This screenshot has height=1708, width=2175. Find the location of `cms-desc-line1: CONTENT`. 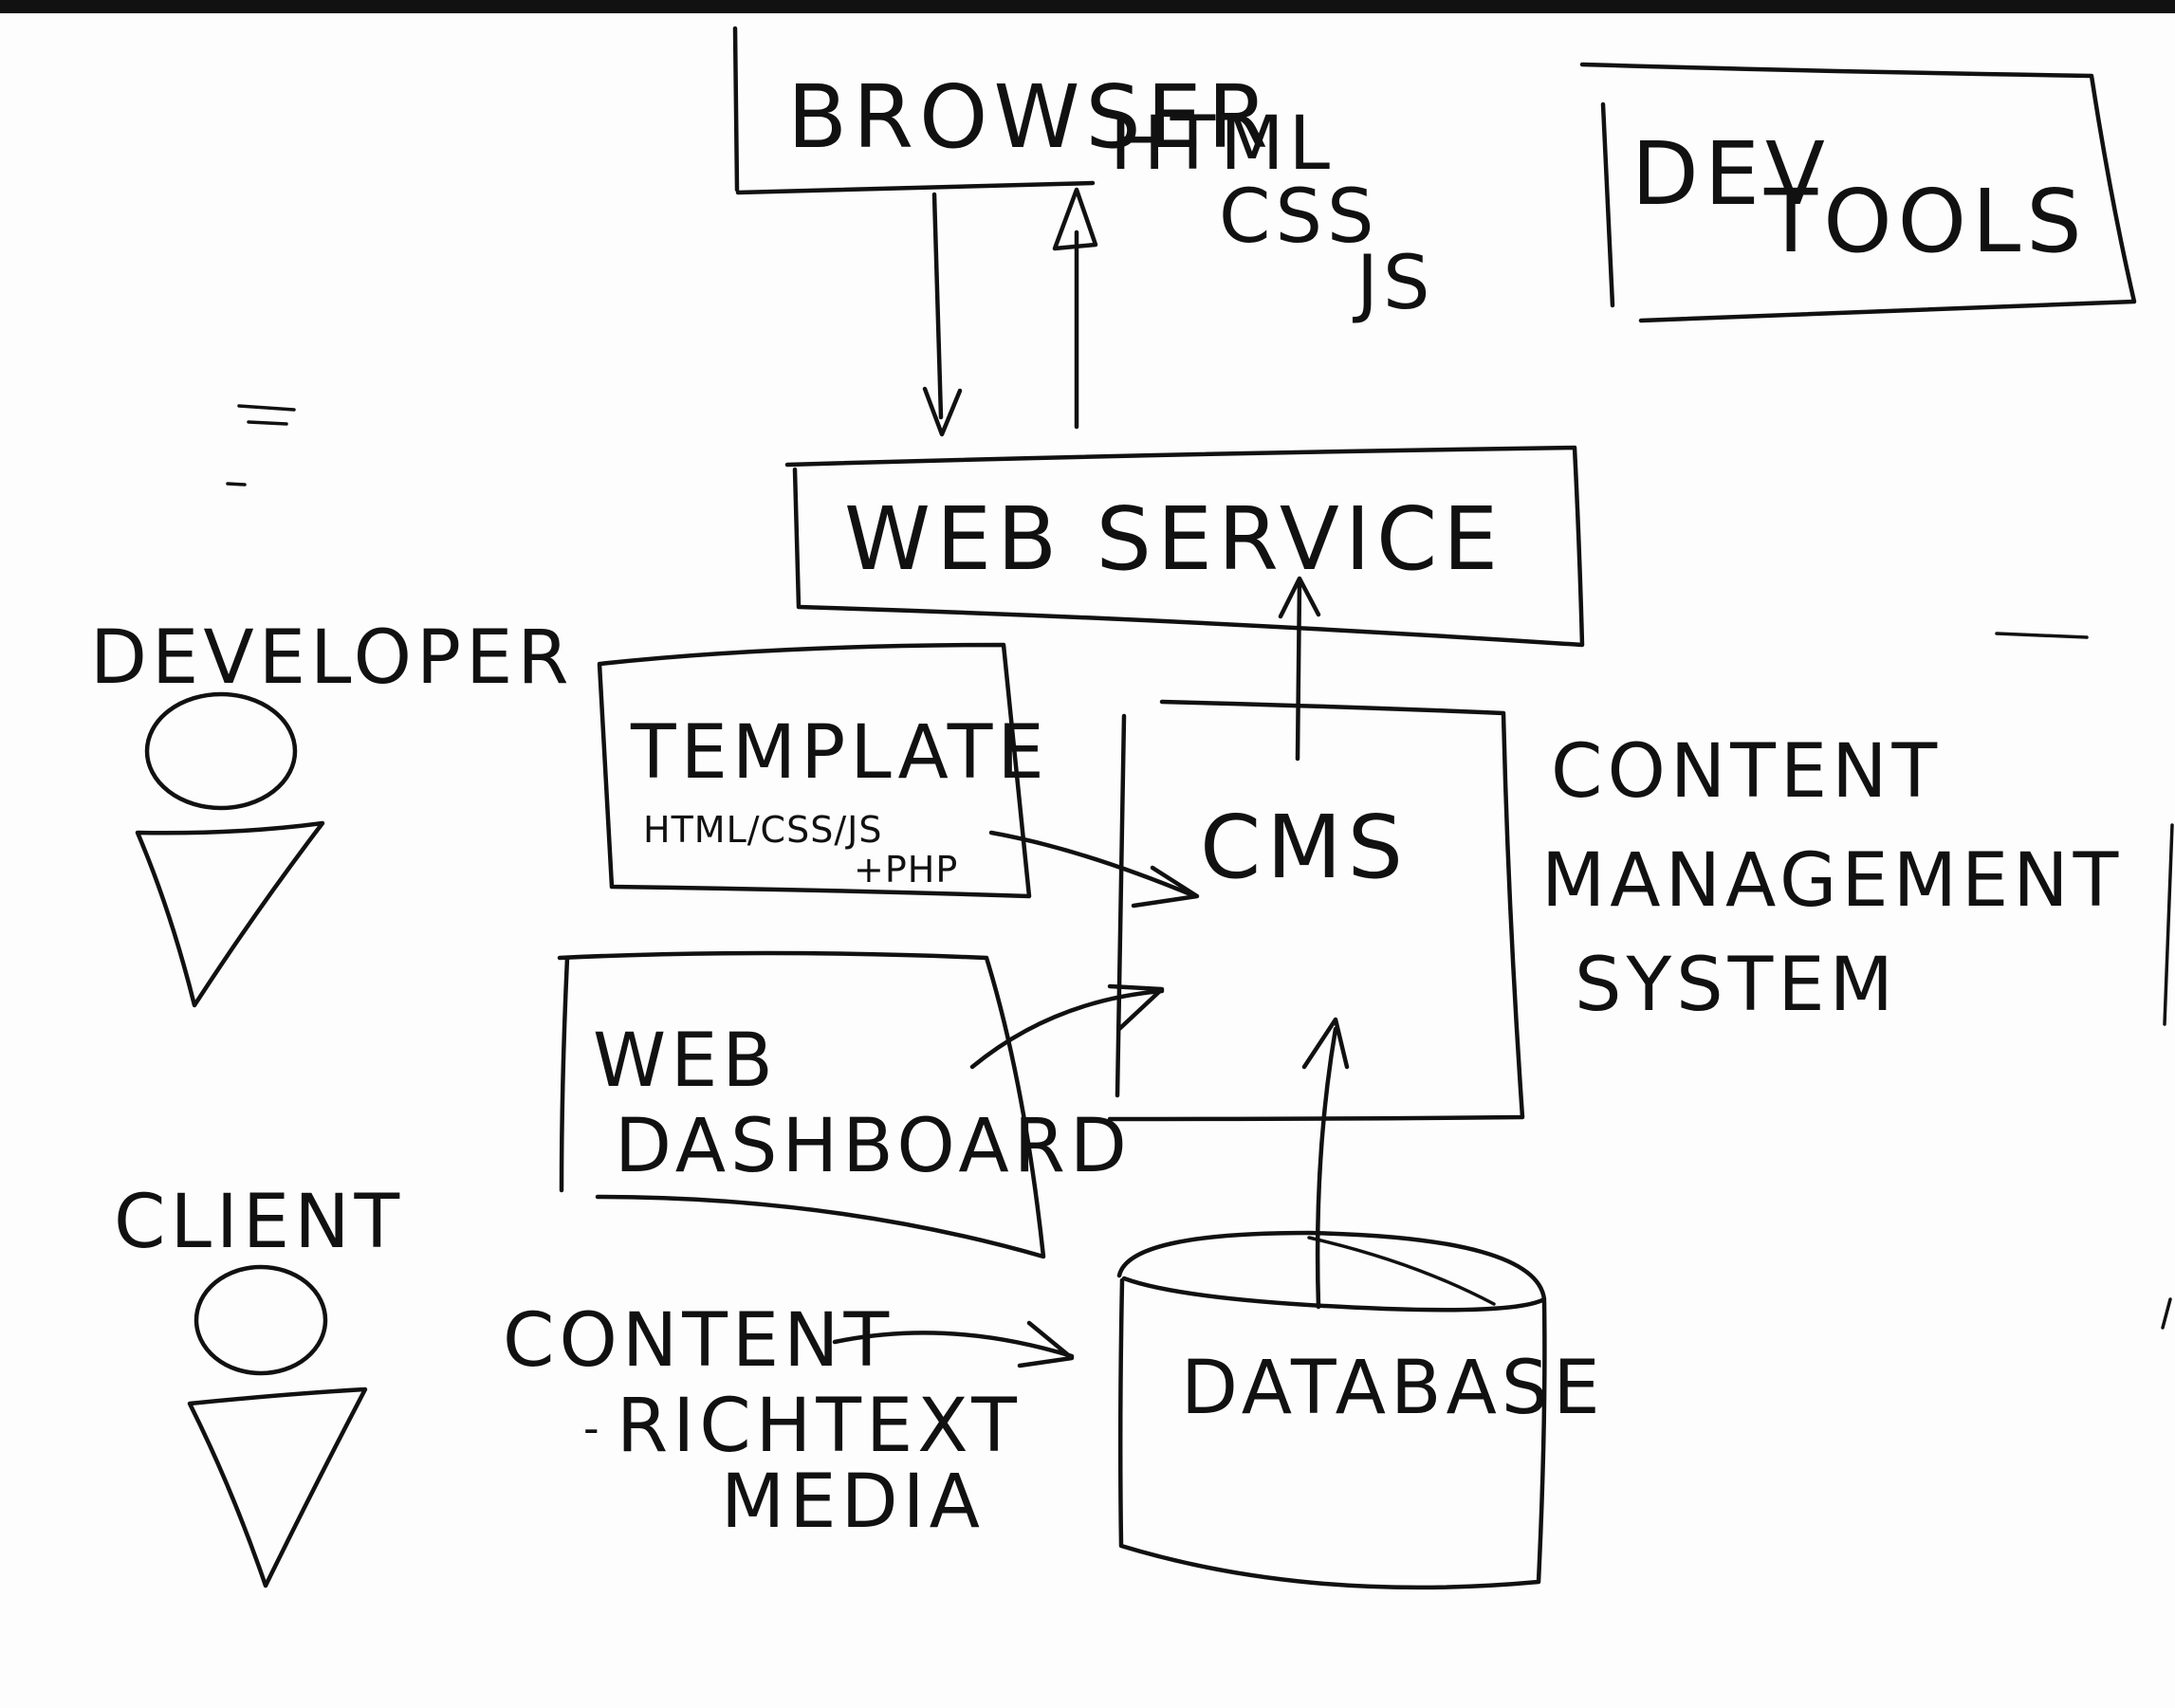

cms-desc-line1: CONTENT is located at coordinates (1746, 772).